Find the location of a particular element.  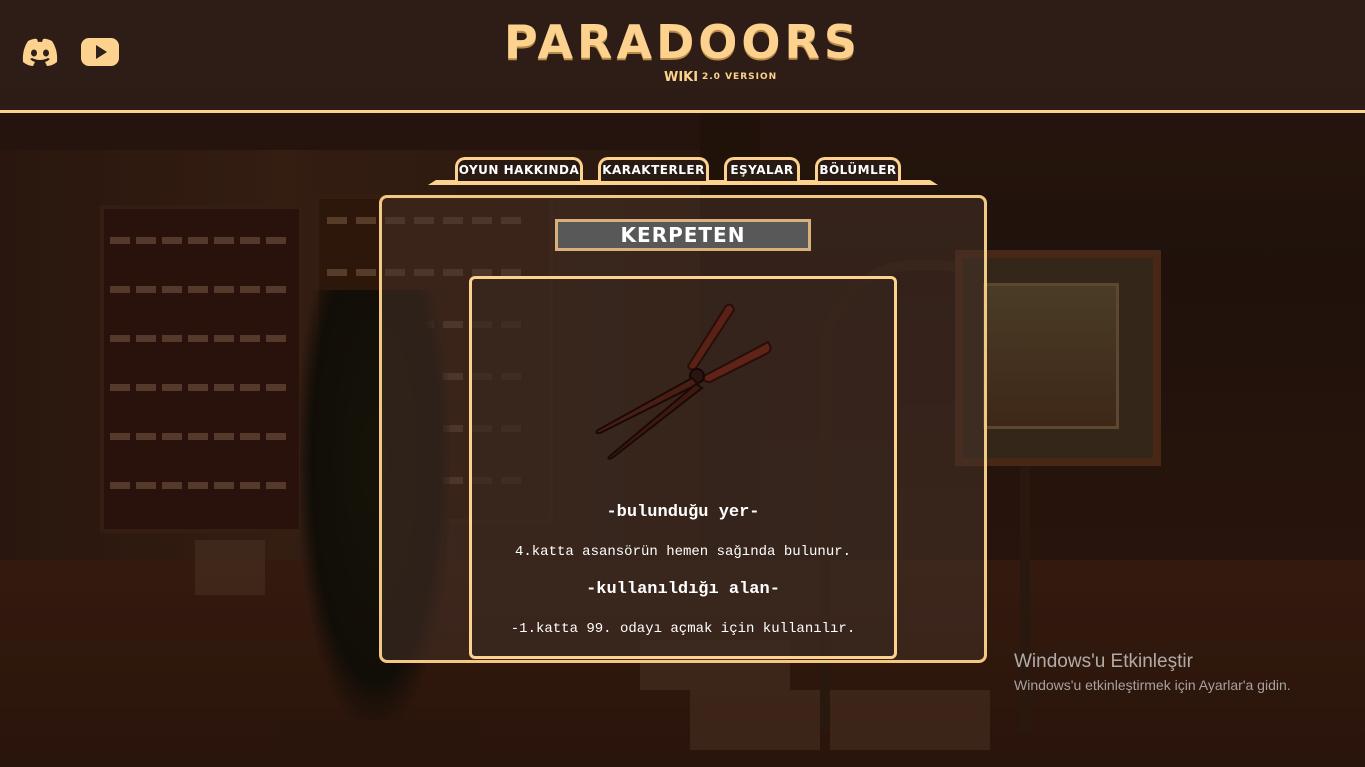

tab-bolumler: BÖLÜMLER is located at coordinates (858, 169).